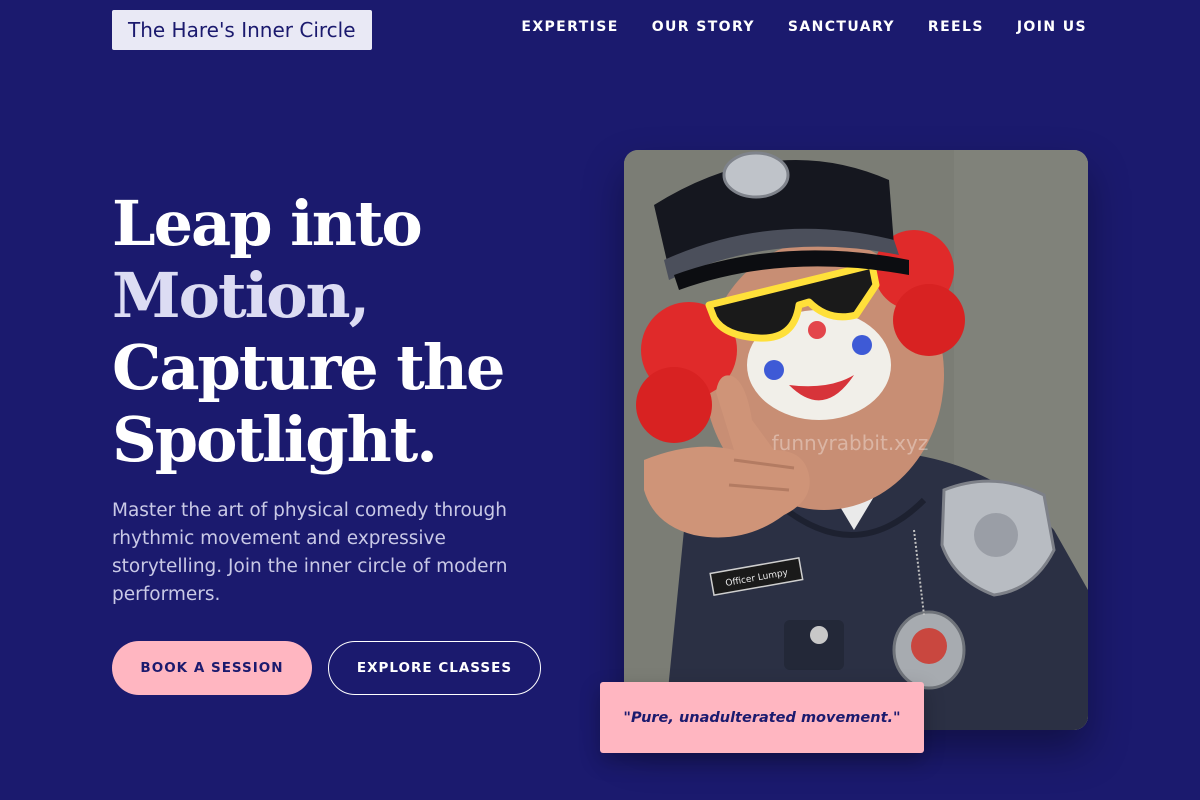 This screenshot has height=800, width=1200. What do you see at coordinates (569, 27) in the screenshot?
I see `nav-link-expertise: EXPERTISE` at bounding box center [569, 27].